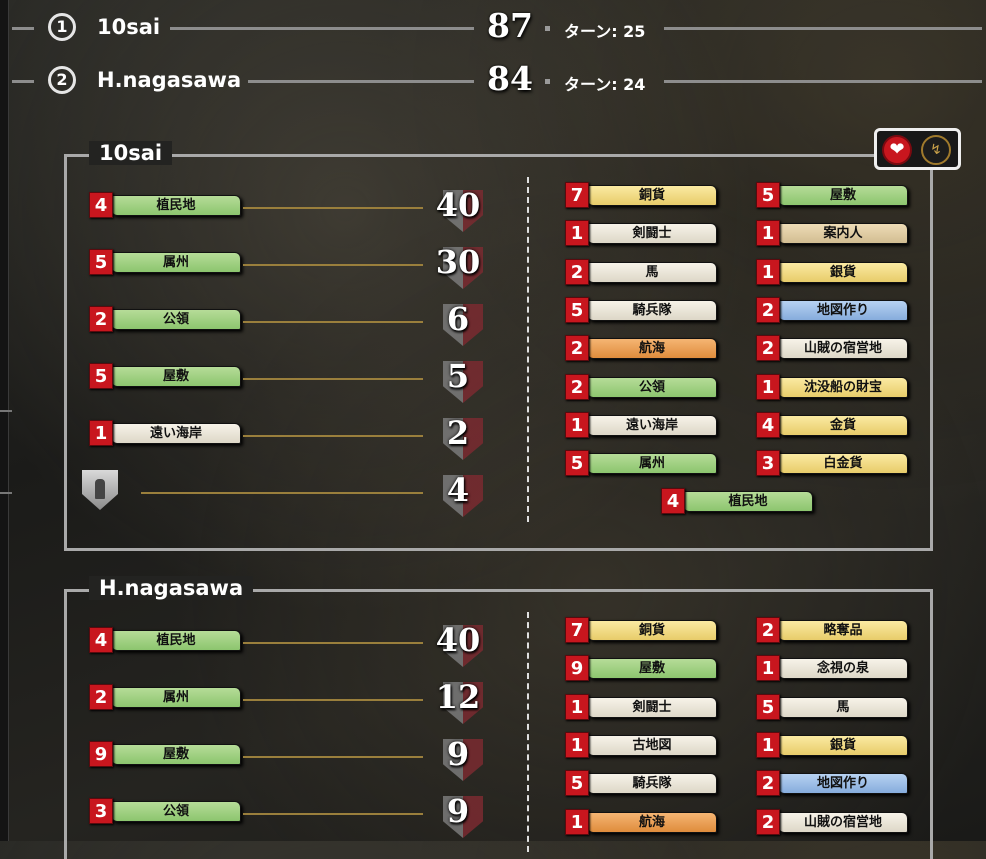 This screenshot has width=986, height=859. Describe the element at coordinates (843, 425) in the screenshot. I see `card-name-label: 金貨` at that location.